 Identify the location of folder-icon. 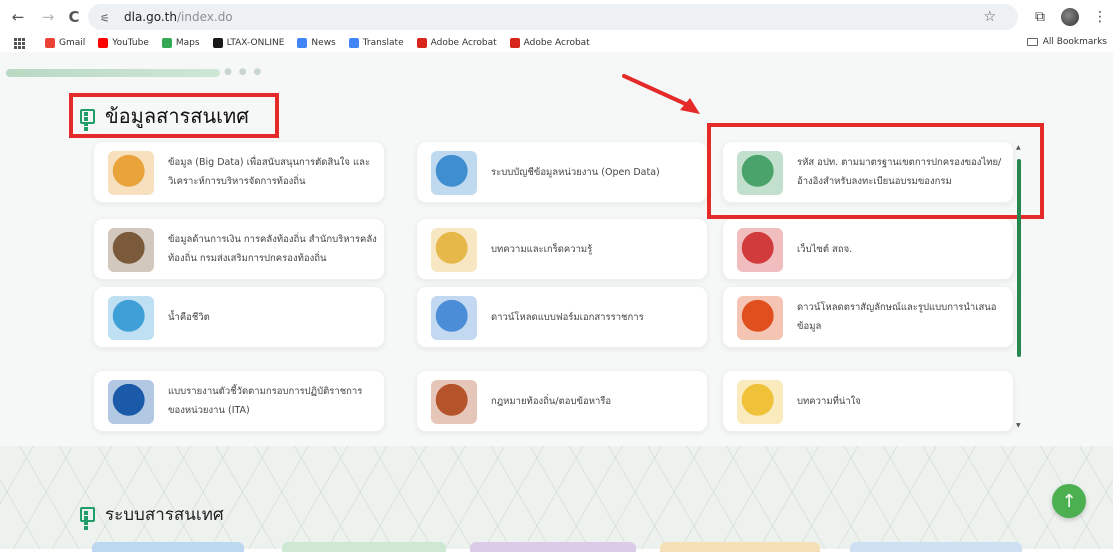
(1032, 42).